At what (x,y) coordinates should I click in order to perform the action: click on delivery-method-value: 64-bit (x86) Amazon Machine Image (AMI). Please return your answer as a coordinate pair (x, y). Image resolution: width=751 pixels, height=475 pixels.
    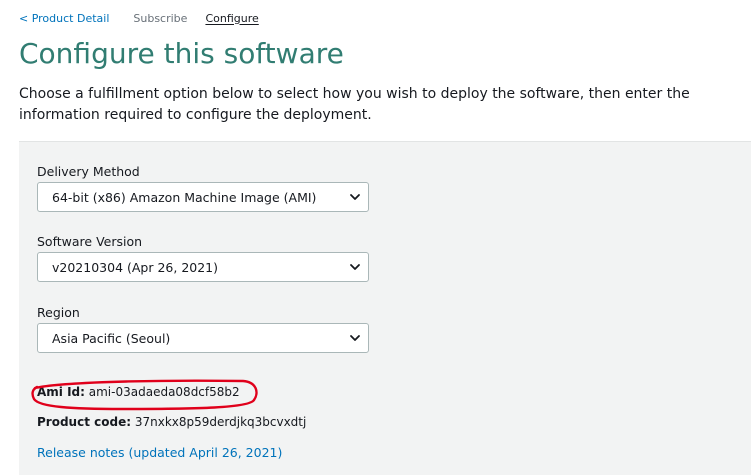
    Looking at the image, I should click on (184, 197).